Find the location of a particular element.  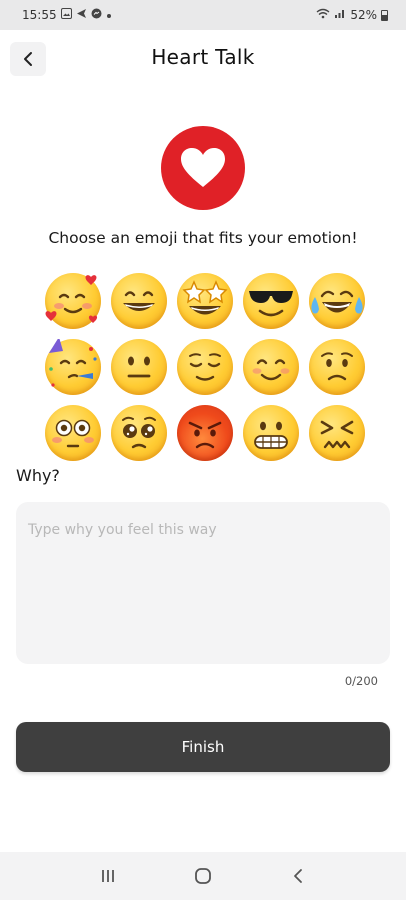

emoji-partying-face is located at coordinates (73, 367).